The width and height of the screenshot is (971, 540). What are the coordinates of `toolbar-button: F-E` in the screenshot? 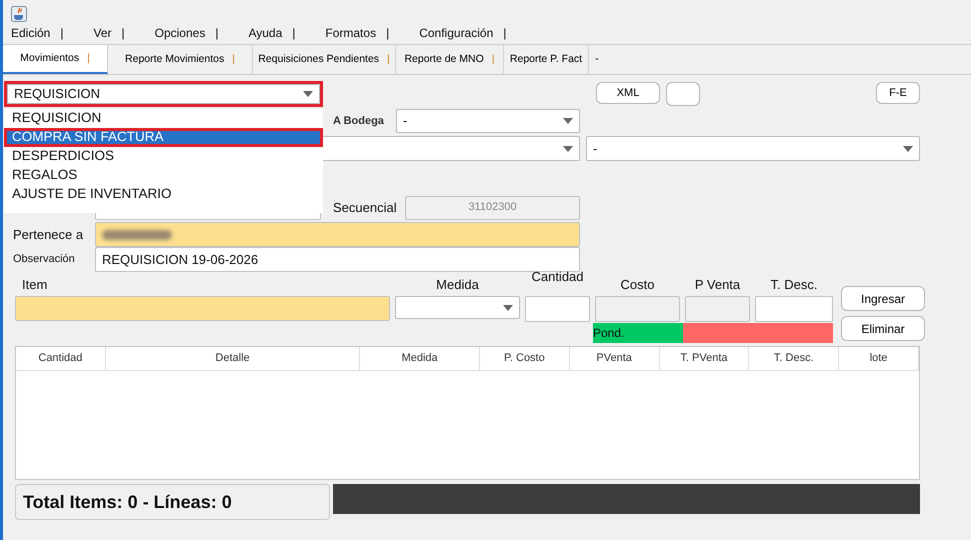 It's located at (898, 93).